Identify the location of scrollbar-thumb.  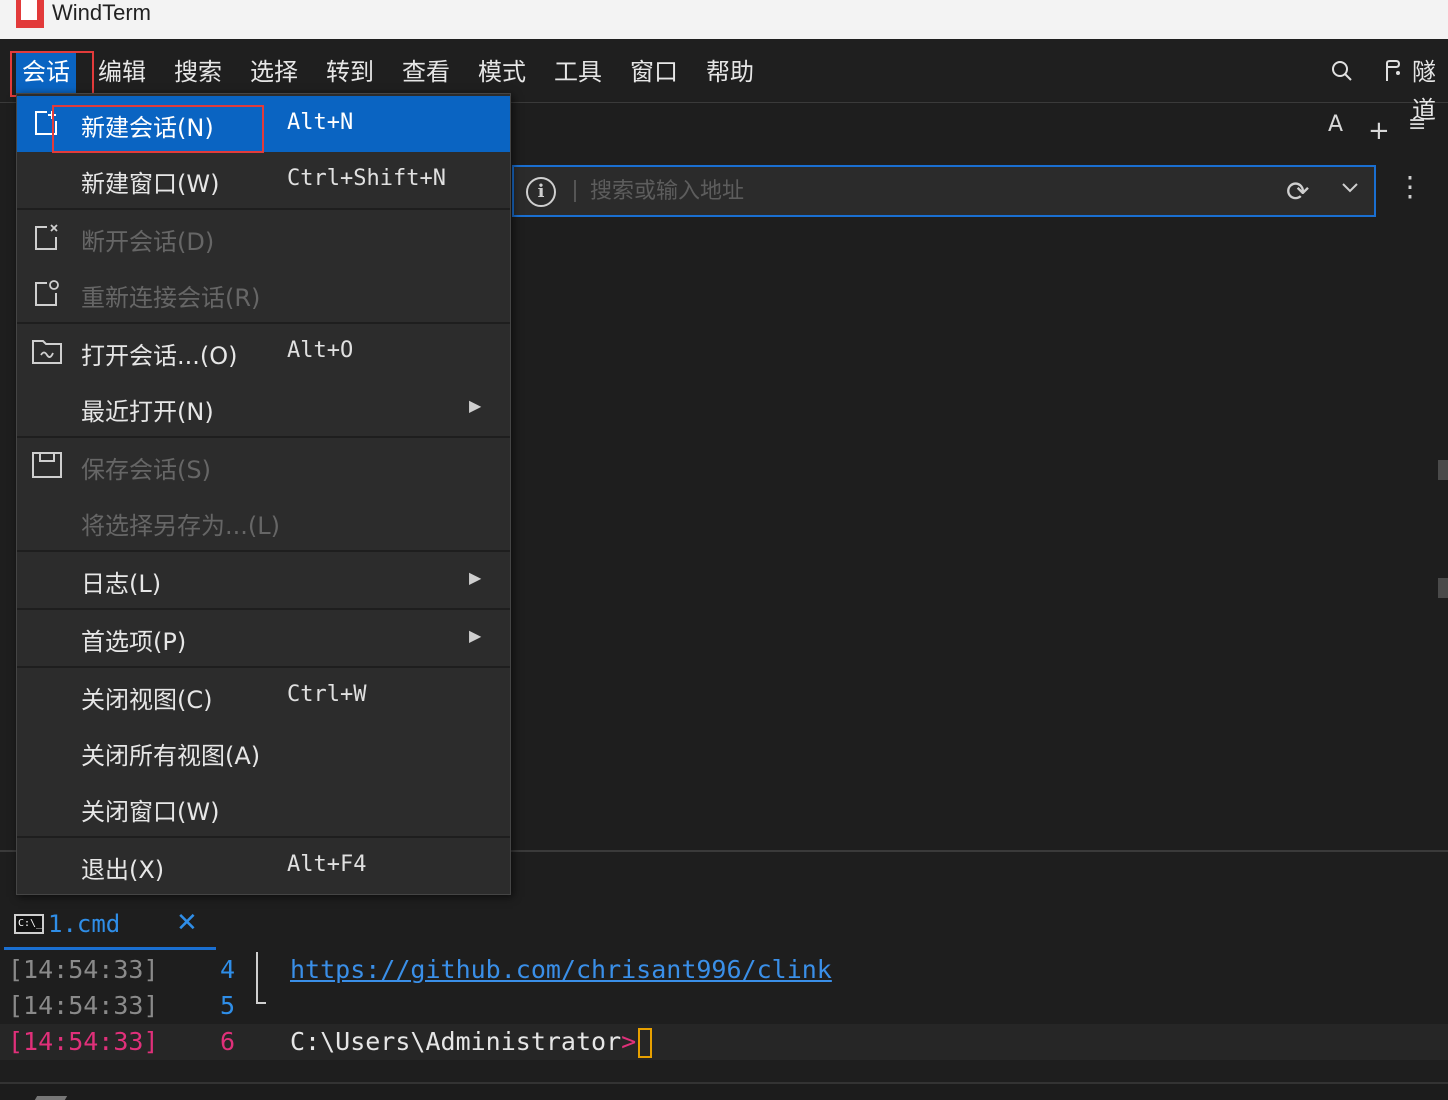
(1443, 470).